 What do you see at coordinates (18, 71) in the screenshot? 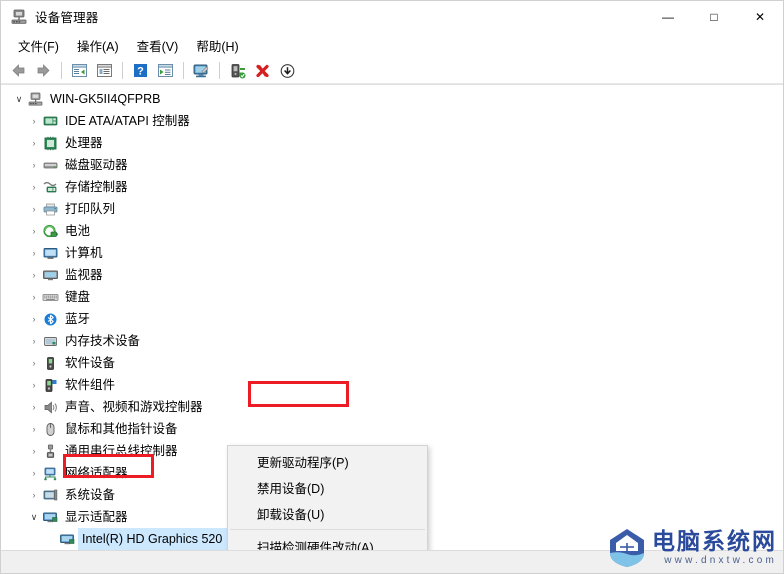
I see `back-icon` at bounding box center [18, 71].